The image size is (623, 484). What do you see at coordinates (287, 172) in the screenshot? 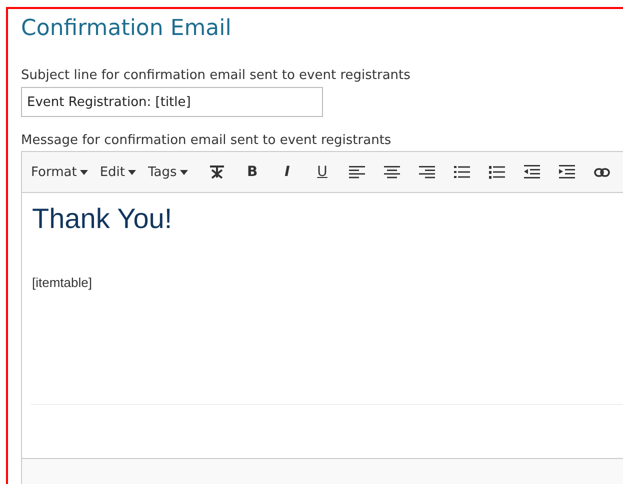
I see `italic-button: I` at bounding box center [287, 172].